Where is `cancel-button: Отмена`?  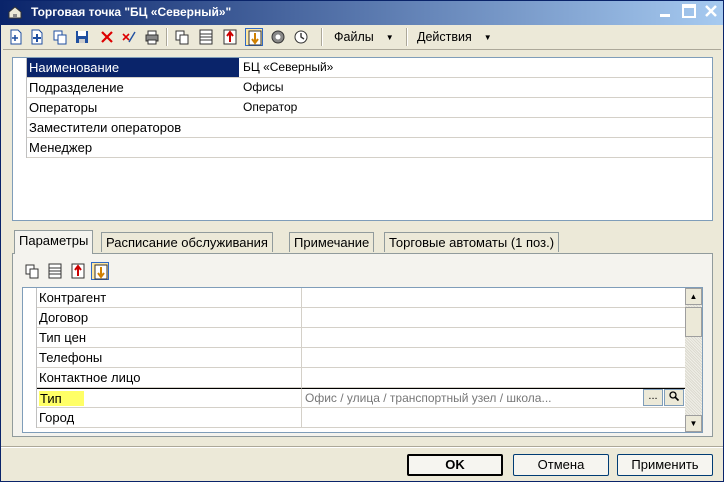 cancel-button: Отмена is located at coordinates (561, 465).